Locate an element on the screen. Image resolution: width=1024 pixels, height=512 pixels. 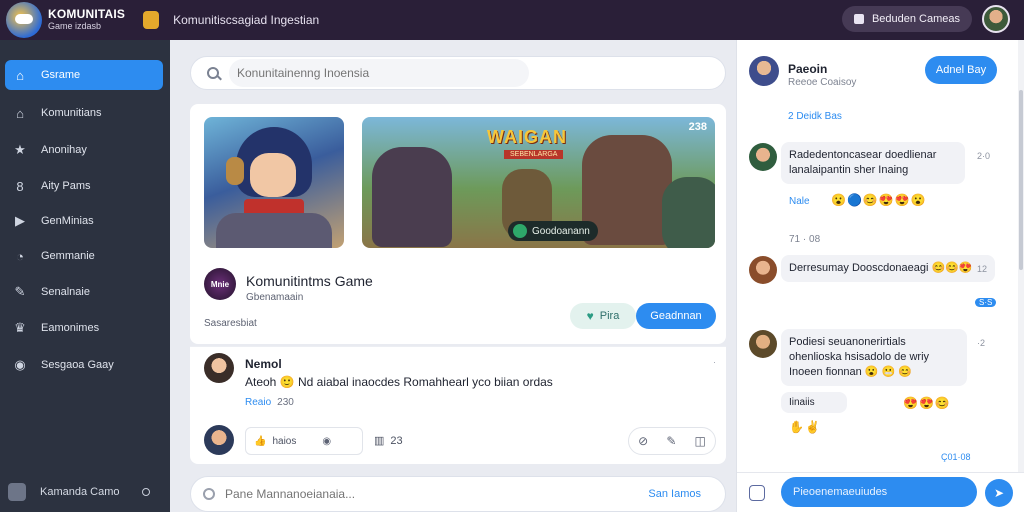
chat-footer-time: Ç01·08 is located at coordinates (956, 457).